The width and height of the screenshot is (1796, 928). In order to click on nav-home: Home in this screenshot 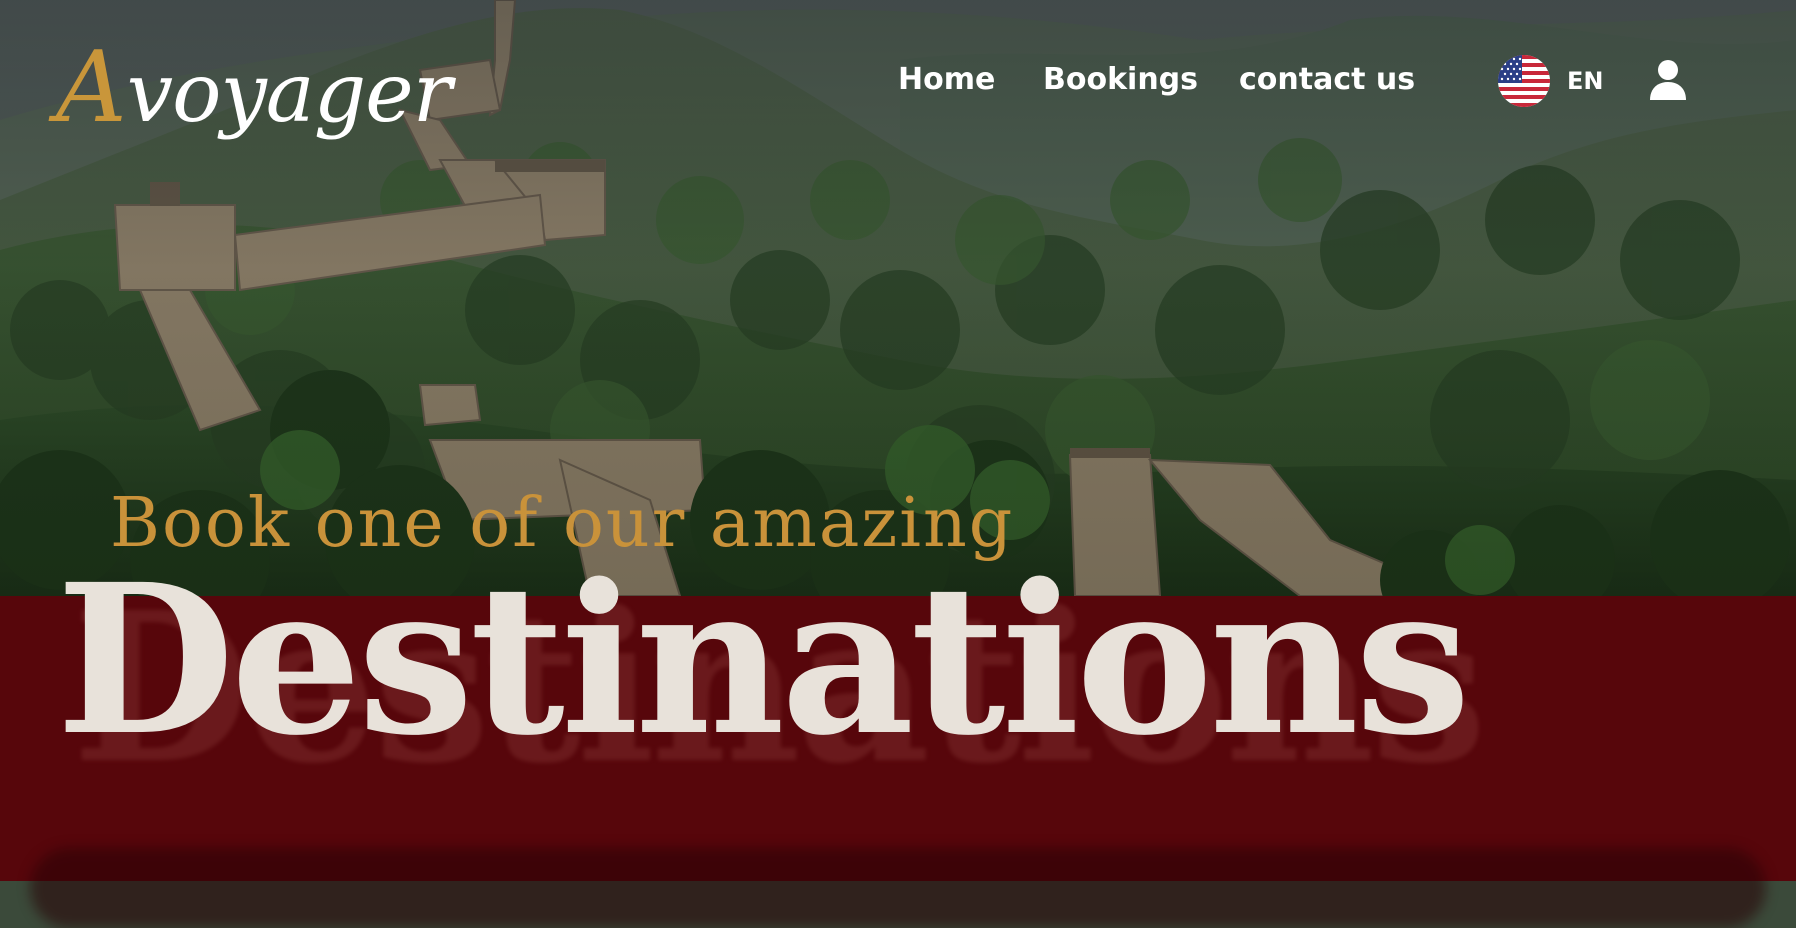, I will do `click(946, 79)`.